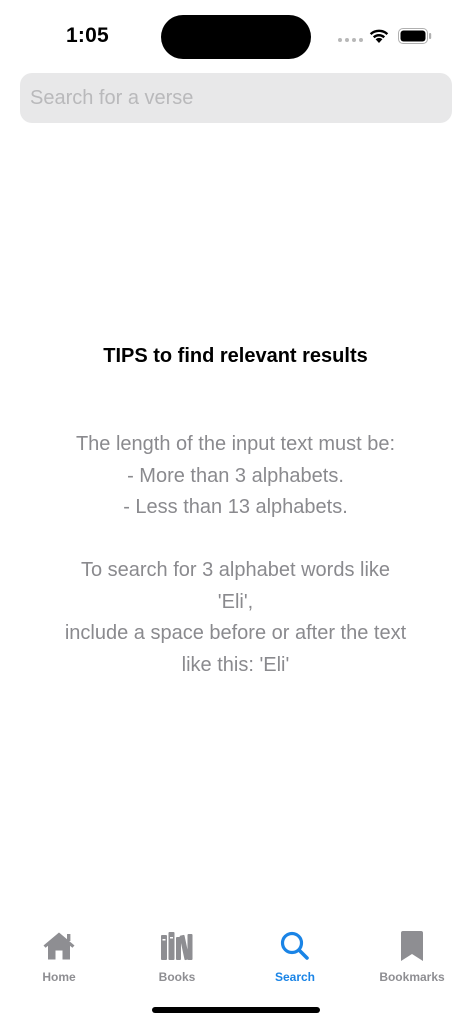 The width and height of the screenshot is (471, 1024). Describe the element at coordinates (235, 540) in the screenshot. I see `tip-spacer` at that location.